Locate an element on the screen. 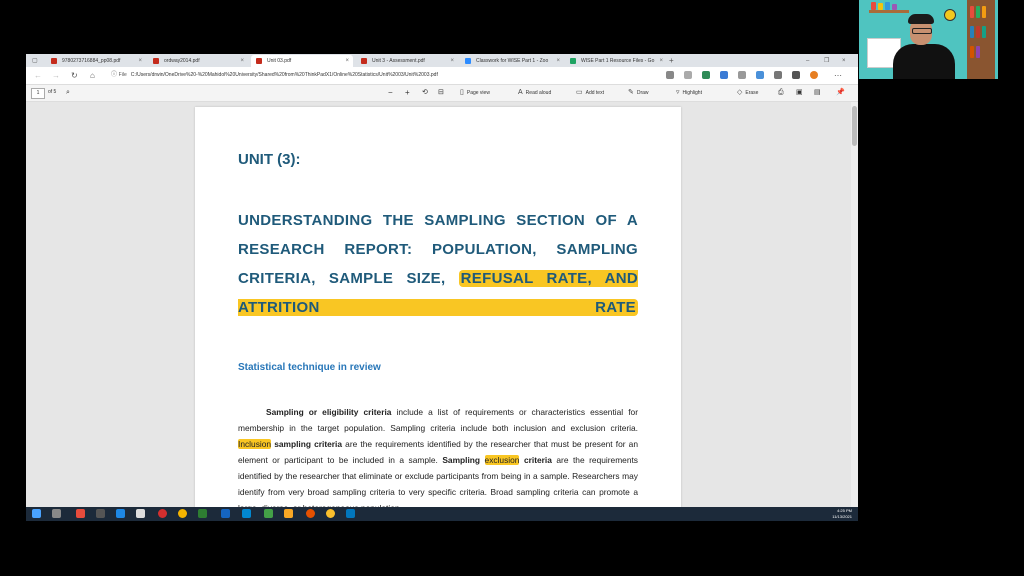 The width and height of the screenshot is (1024, 576). zoom-out-icon: − is located at coordinates (390, 93).